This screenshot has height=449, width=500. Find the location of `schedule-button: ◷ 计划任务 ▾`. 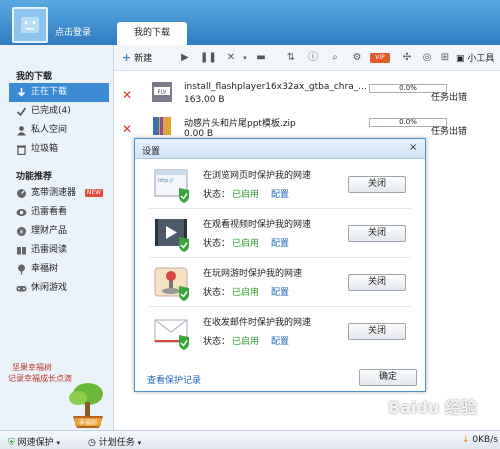

schedule-button: ◷ 计划任务 ▾ is located at coordinates (114, 441).